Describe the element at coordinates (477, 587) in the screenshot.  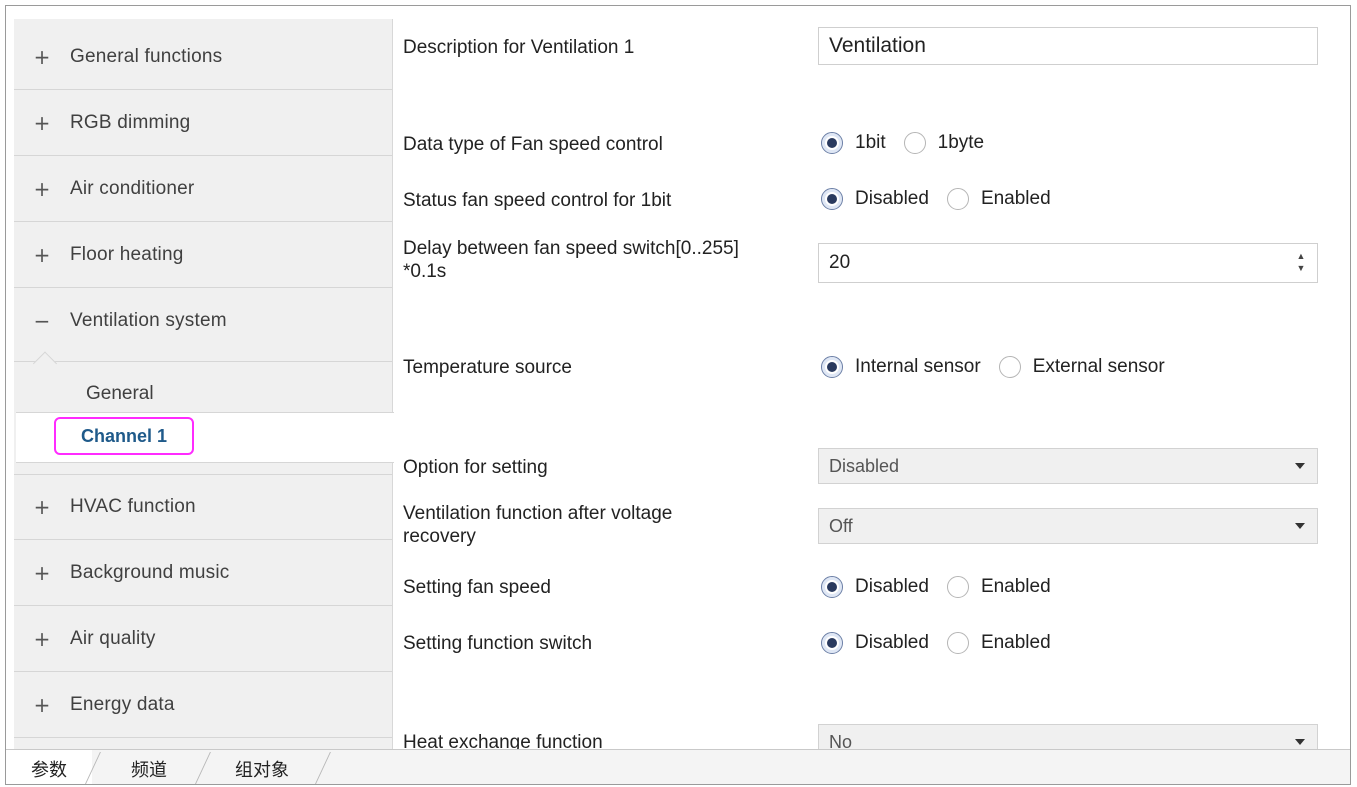
I see `fan-speed-label: Setting fan speed` at that location.